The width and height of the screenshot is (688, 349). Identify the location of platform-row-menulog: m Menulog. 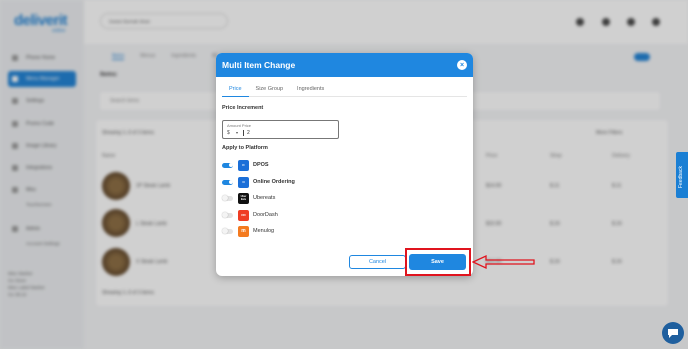
(248, 231).